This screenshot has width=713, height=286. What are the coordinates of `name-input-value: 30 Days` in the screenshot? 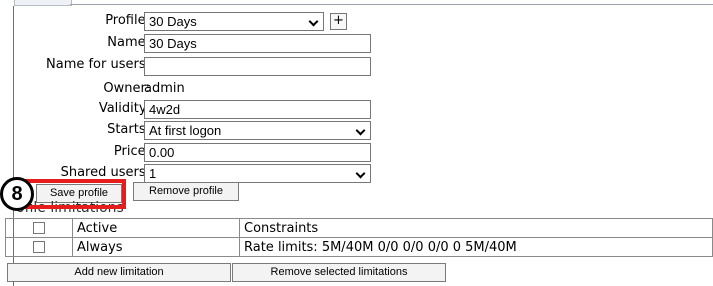 It's located at (173, 43).